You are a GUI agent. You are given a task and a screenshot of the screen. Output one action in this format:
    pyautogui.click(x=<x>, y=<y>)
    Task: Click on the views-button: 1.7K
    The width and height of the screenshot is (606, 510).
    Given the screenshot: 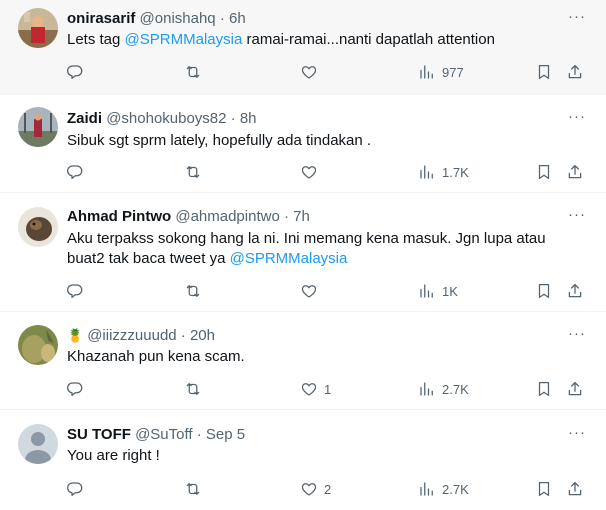 What is the action you would take?
    pyautogui.click(x=443, y=172)
    